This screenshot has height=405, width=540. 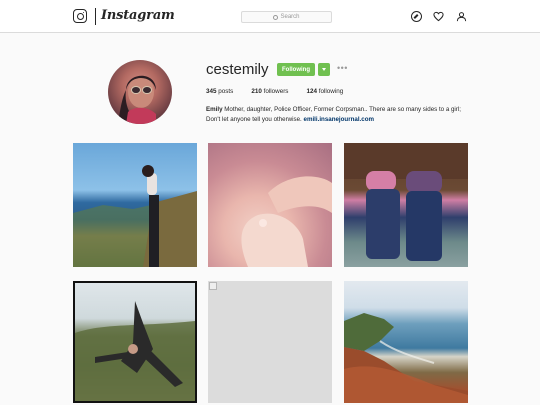 What do you see at coordinates (226, 91) in the screenshot?
I see `posts-label: posts` at bounding box center [226, 91].